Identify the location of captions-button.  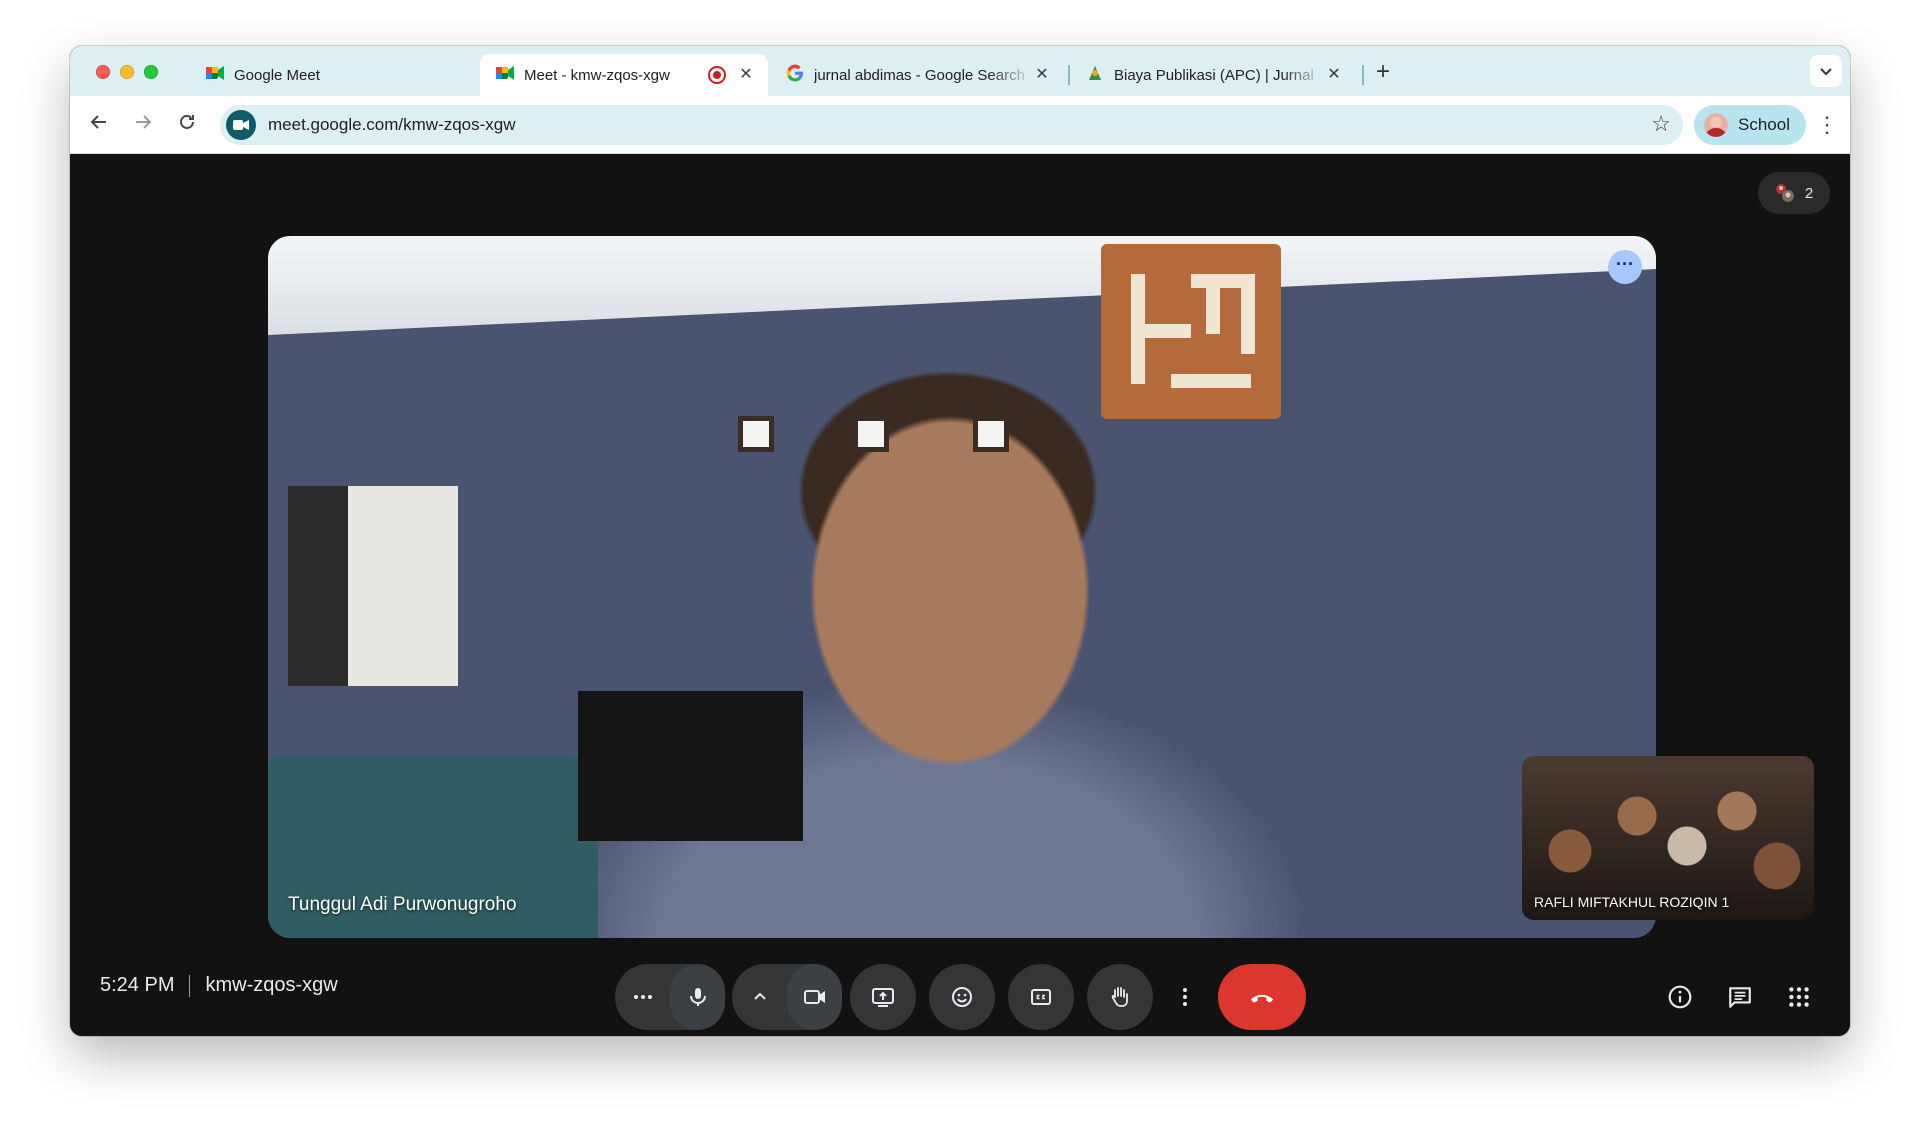
(1041, 997).